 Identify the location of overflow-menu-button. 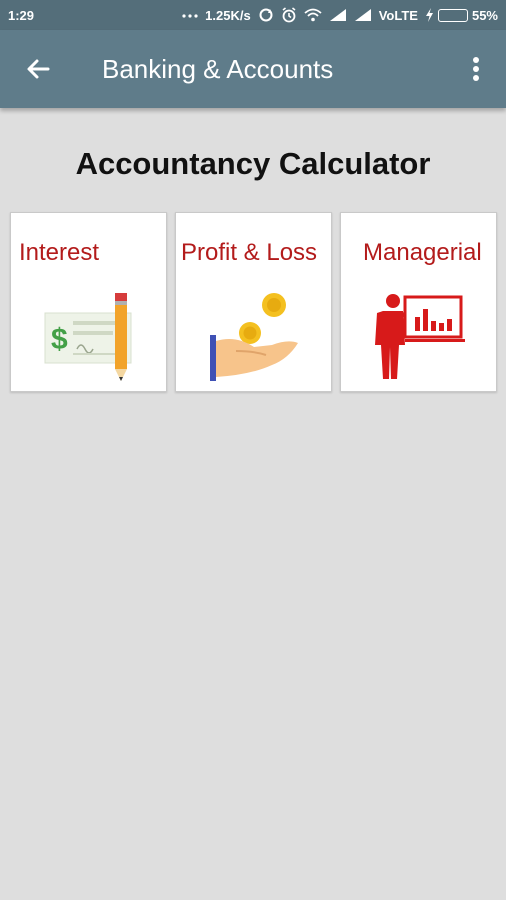
(476, 69).